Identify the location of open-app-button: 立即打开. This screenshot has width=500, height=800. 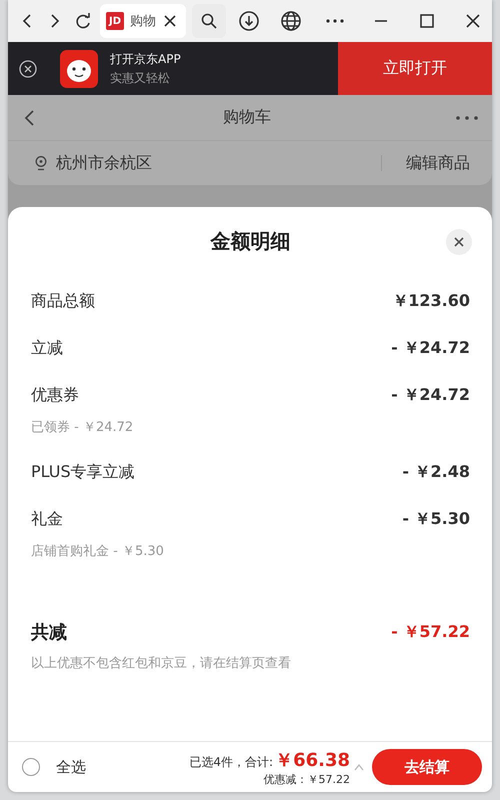
(415, 68).